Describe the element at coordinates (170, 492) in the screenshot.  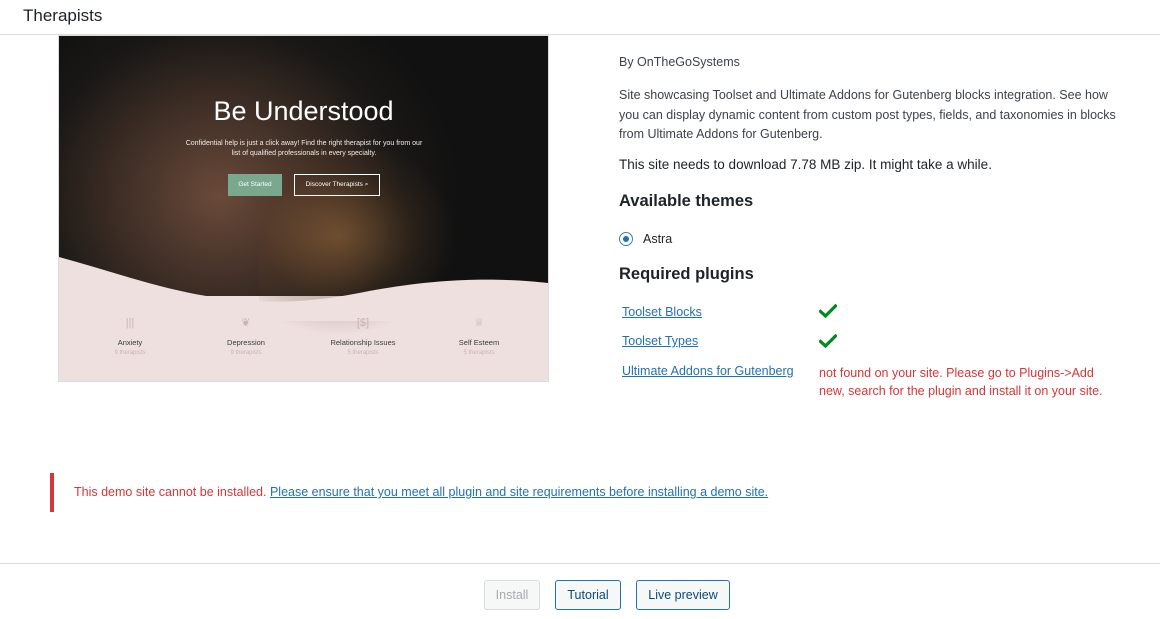
I see `notice-error-text: This demo site cannot be installed.` at that location.